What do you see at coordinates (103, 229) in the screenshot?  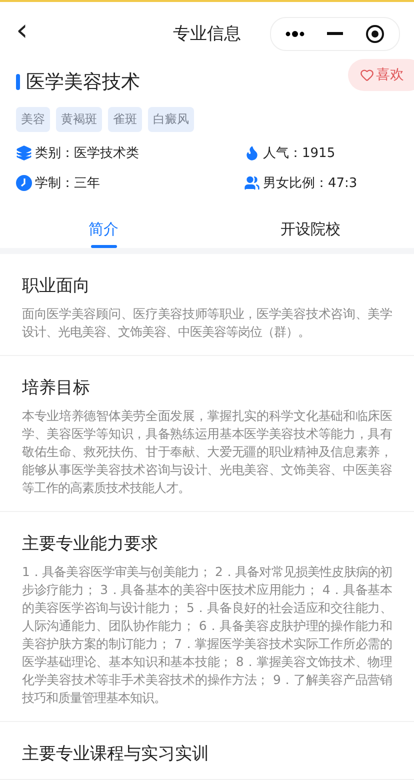 I see `tab: 简介` at bounding box center [103, 229].